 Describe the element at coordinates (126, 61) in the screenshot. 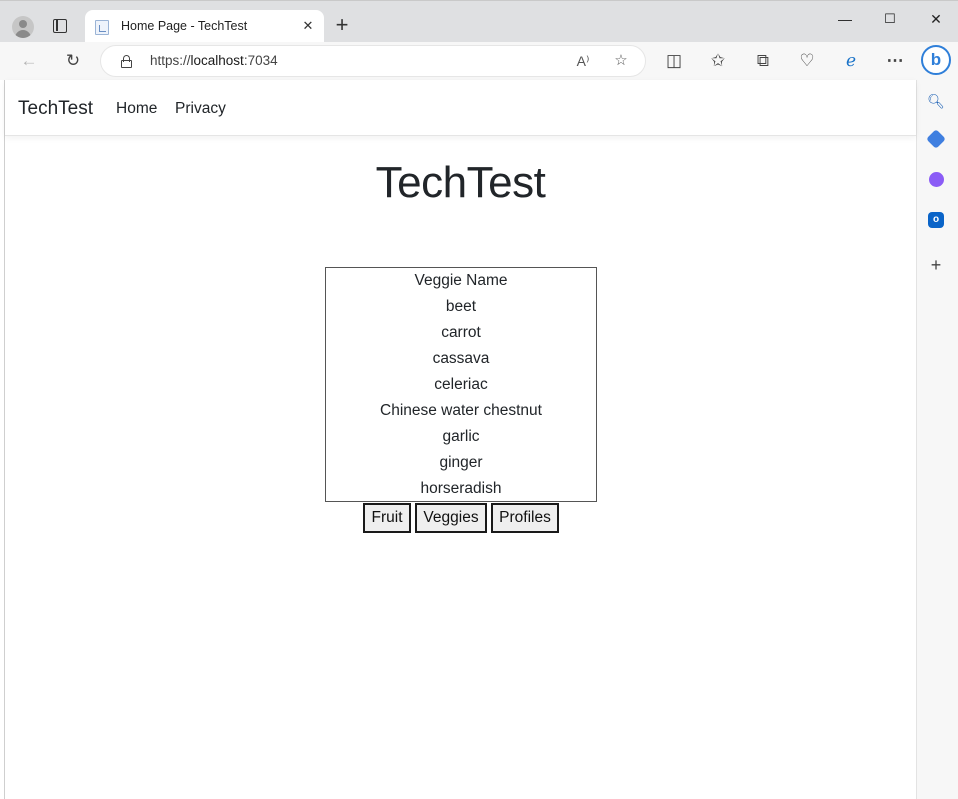

I see `lock-icon` at that location.